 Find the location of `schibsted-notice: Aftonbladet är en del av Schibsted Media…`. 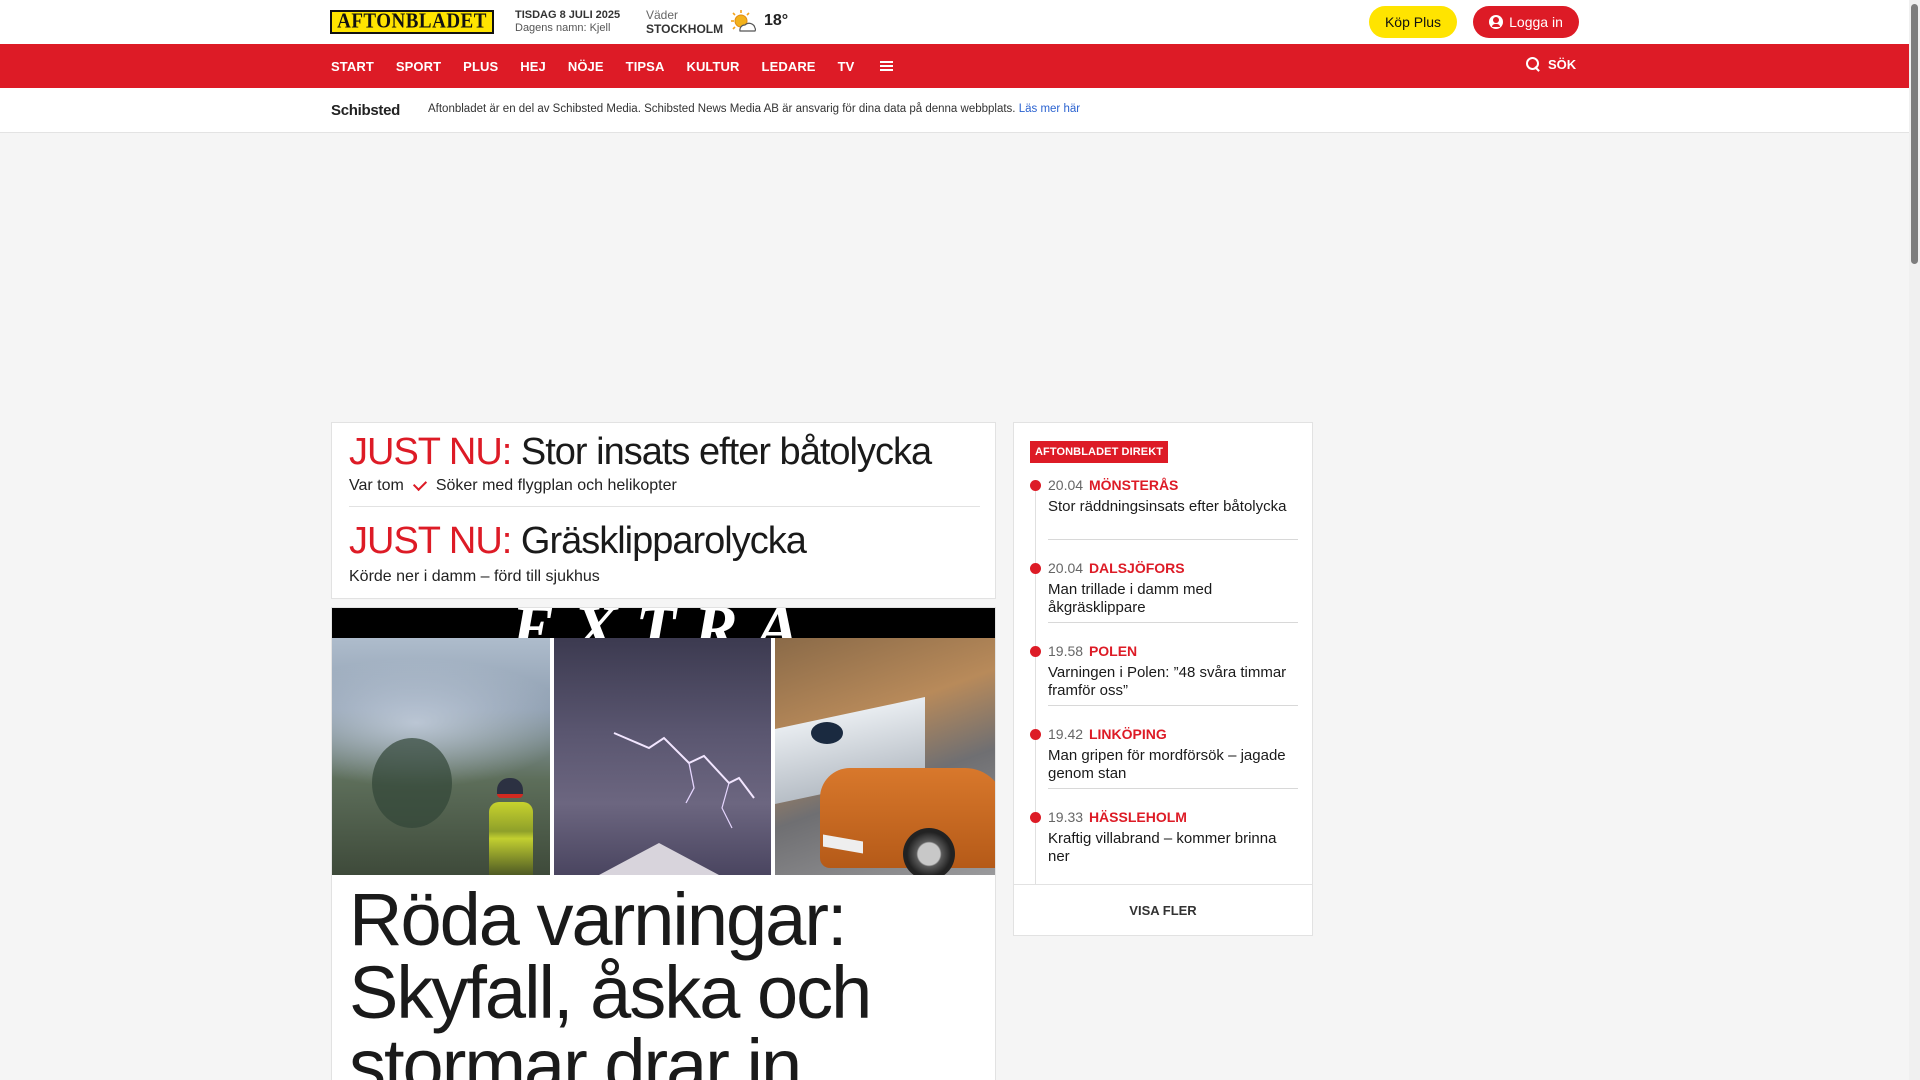

schibsted-notice: Aftonbladet är en del av Schibsted Media… is located at coordinates (754, 109).